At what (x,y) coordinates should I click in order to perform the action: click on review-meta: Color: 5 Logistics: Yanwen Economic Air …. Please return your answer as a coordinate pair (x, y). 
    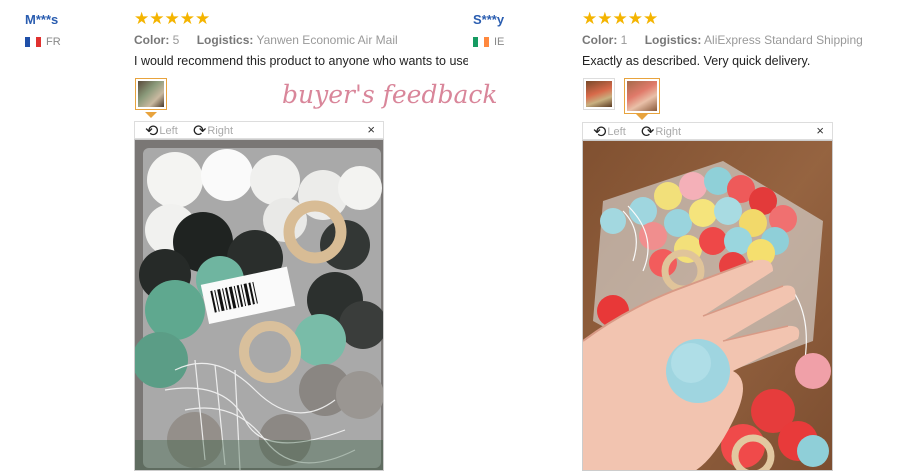
    Looking at the image, I should click on (266, 40).